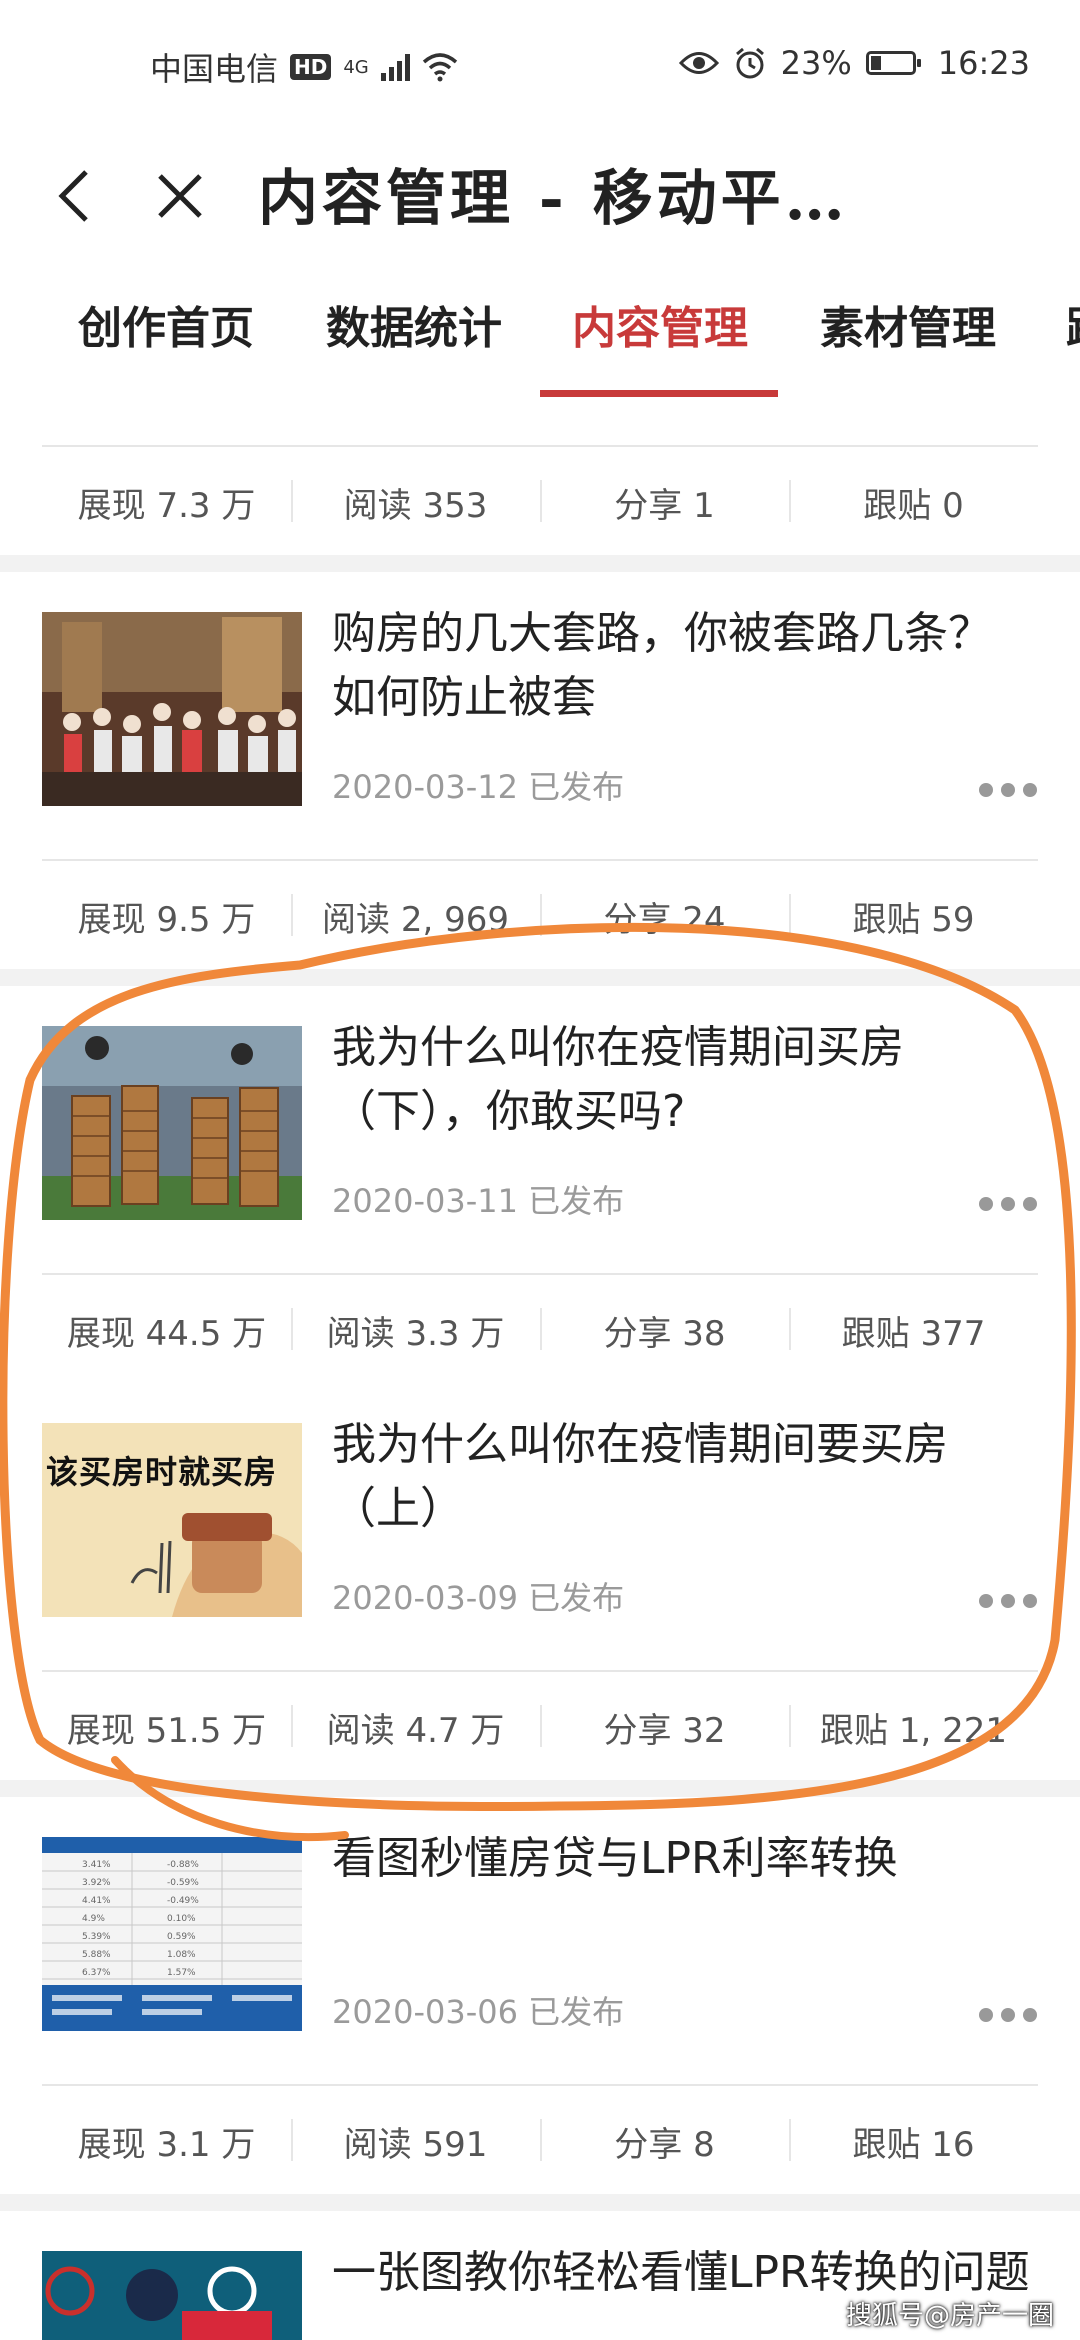  I want to click on alarm-icon, so click(749, 63).